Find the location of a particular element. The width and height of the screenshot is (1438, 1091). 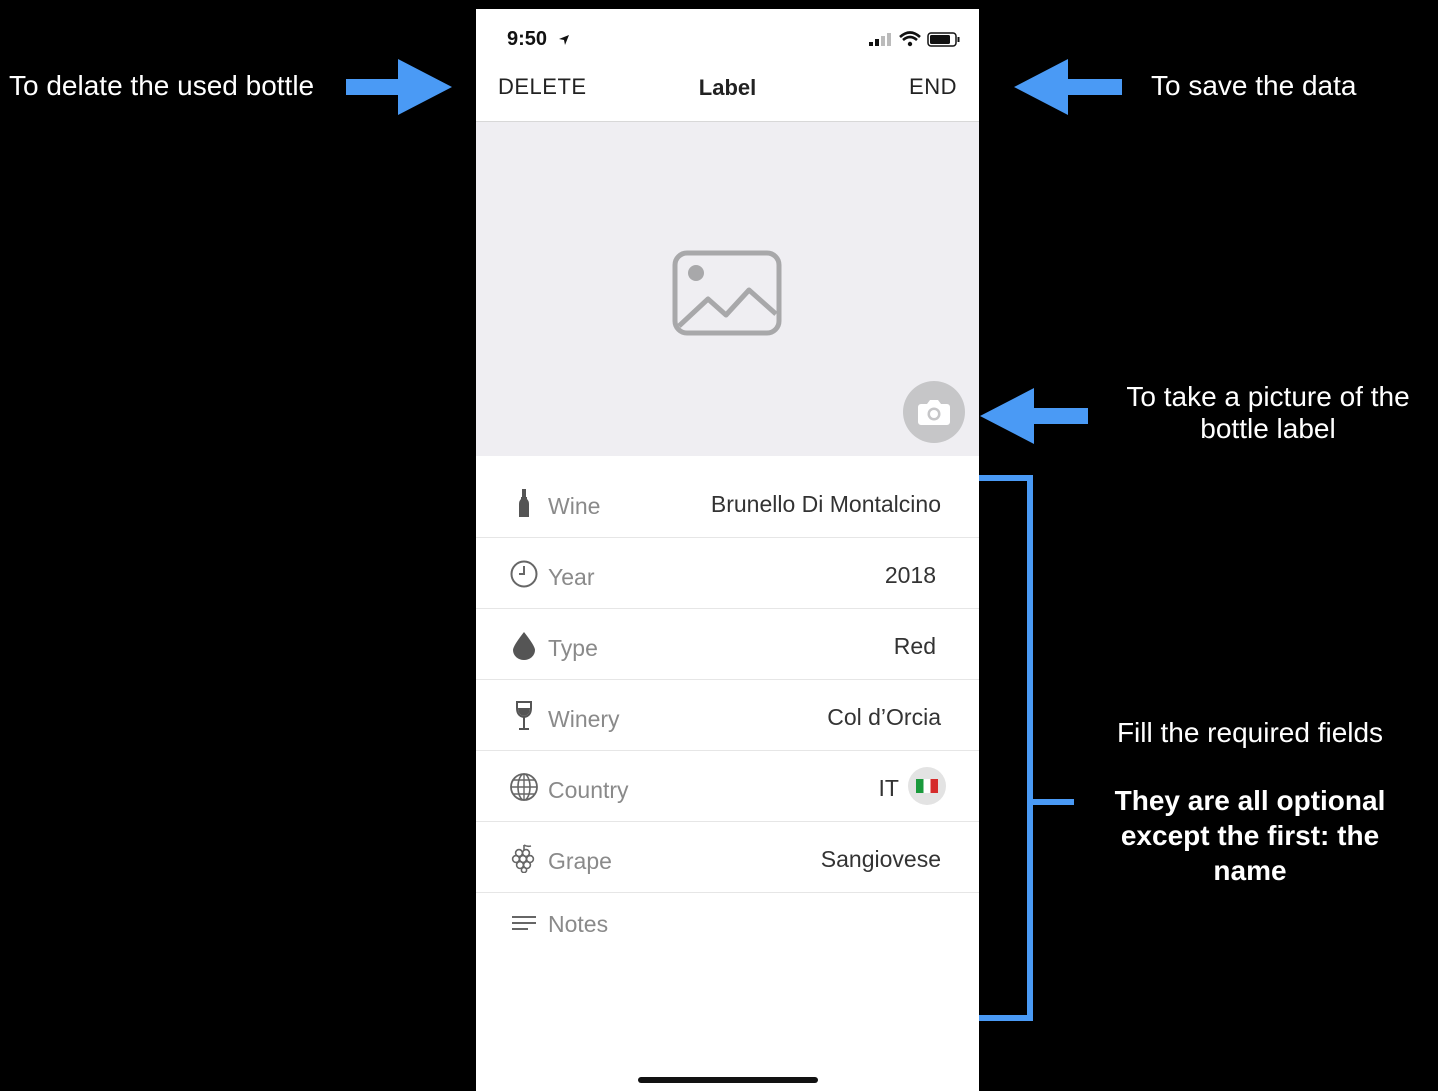

field-label: Grape is located at coordinates (580, 861).